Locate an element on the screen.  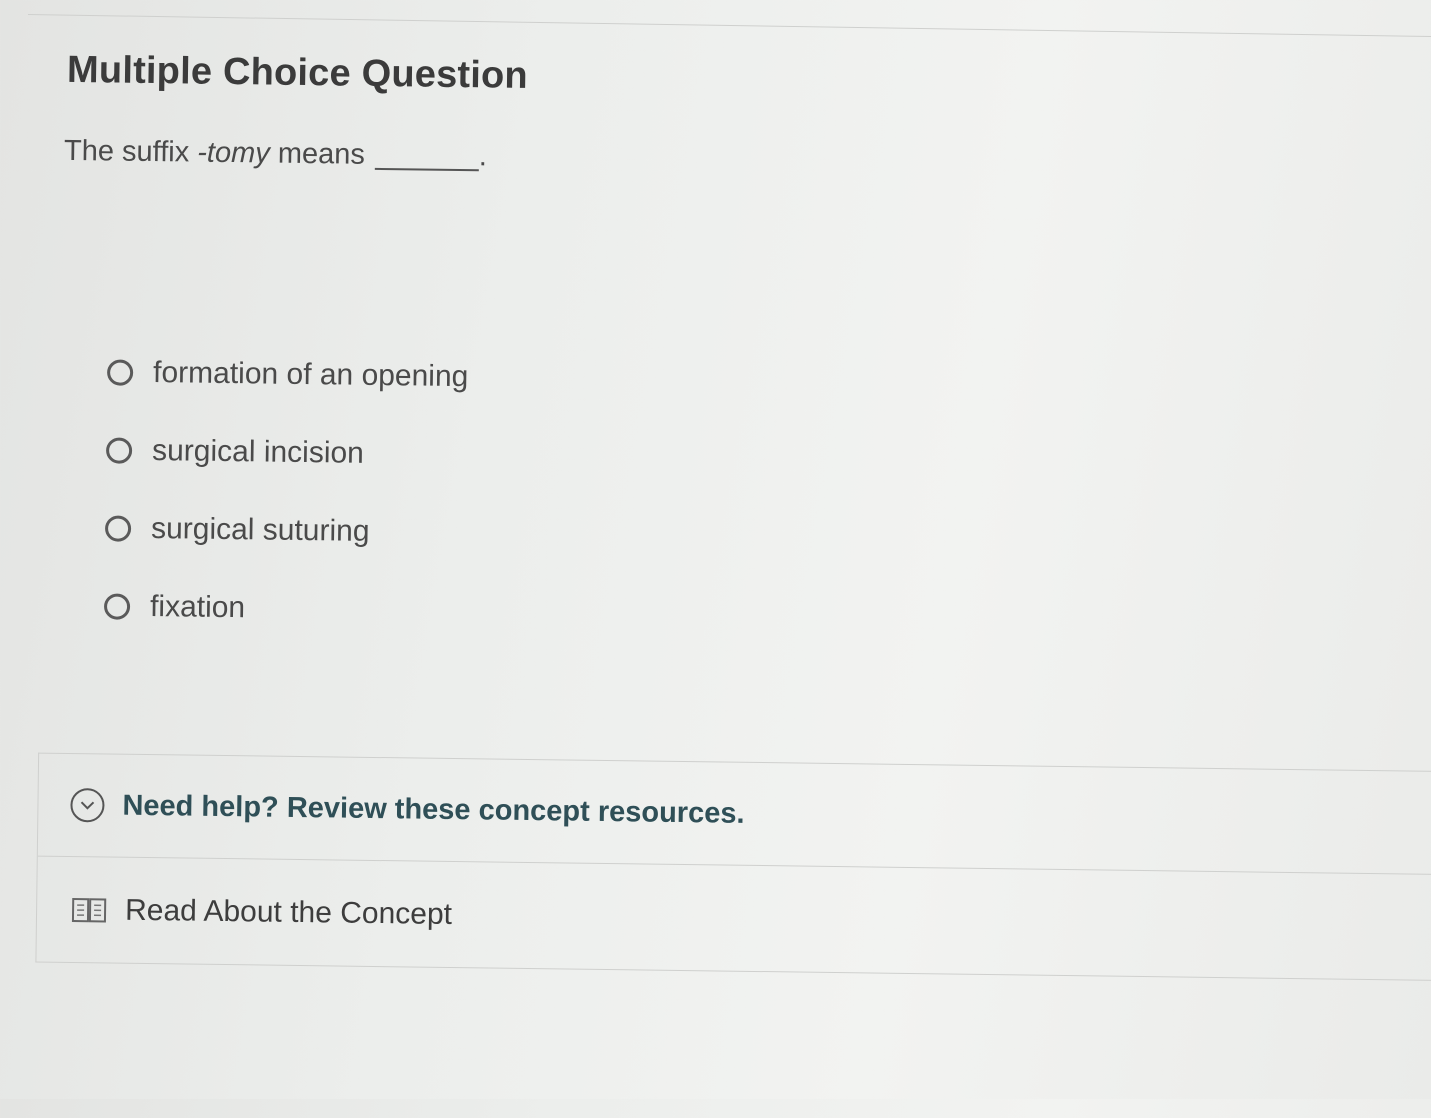
prompt-suffix-term: -tomy is located at coordinates (233, 153).